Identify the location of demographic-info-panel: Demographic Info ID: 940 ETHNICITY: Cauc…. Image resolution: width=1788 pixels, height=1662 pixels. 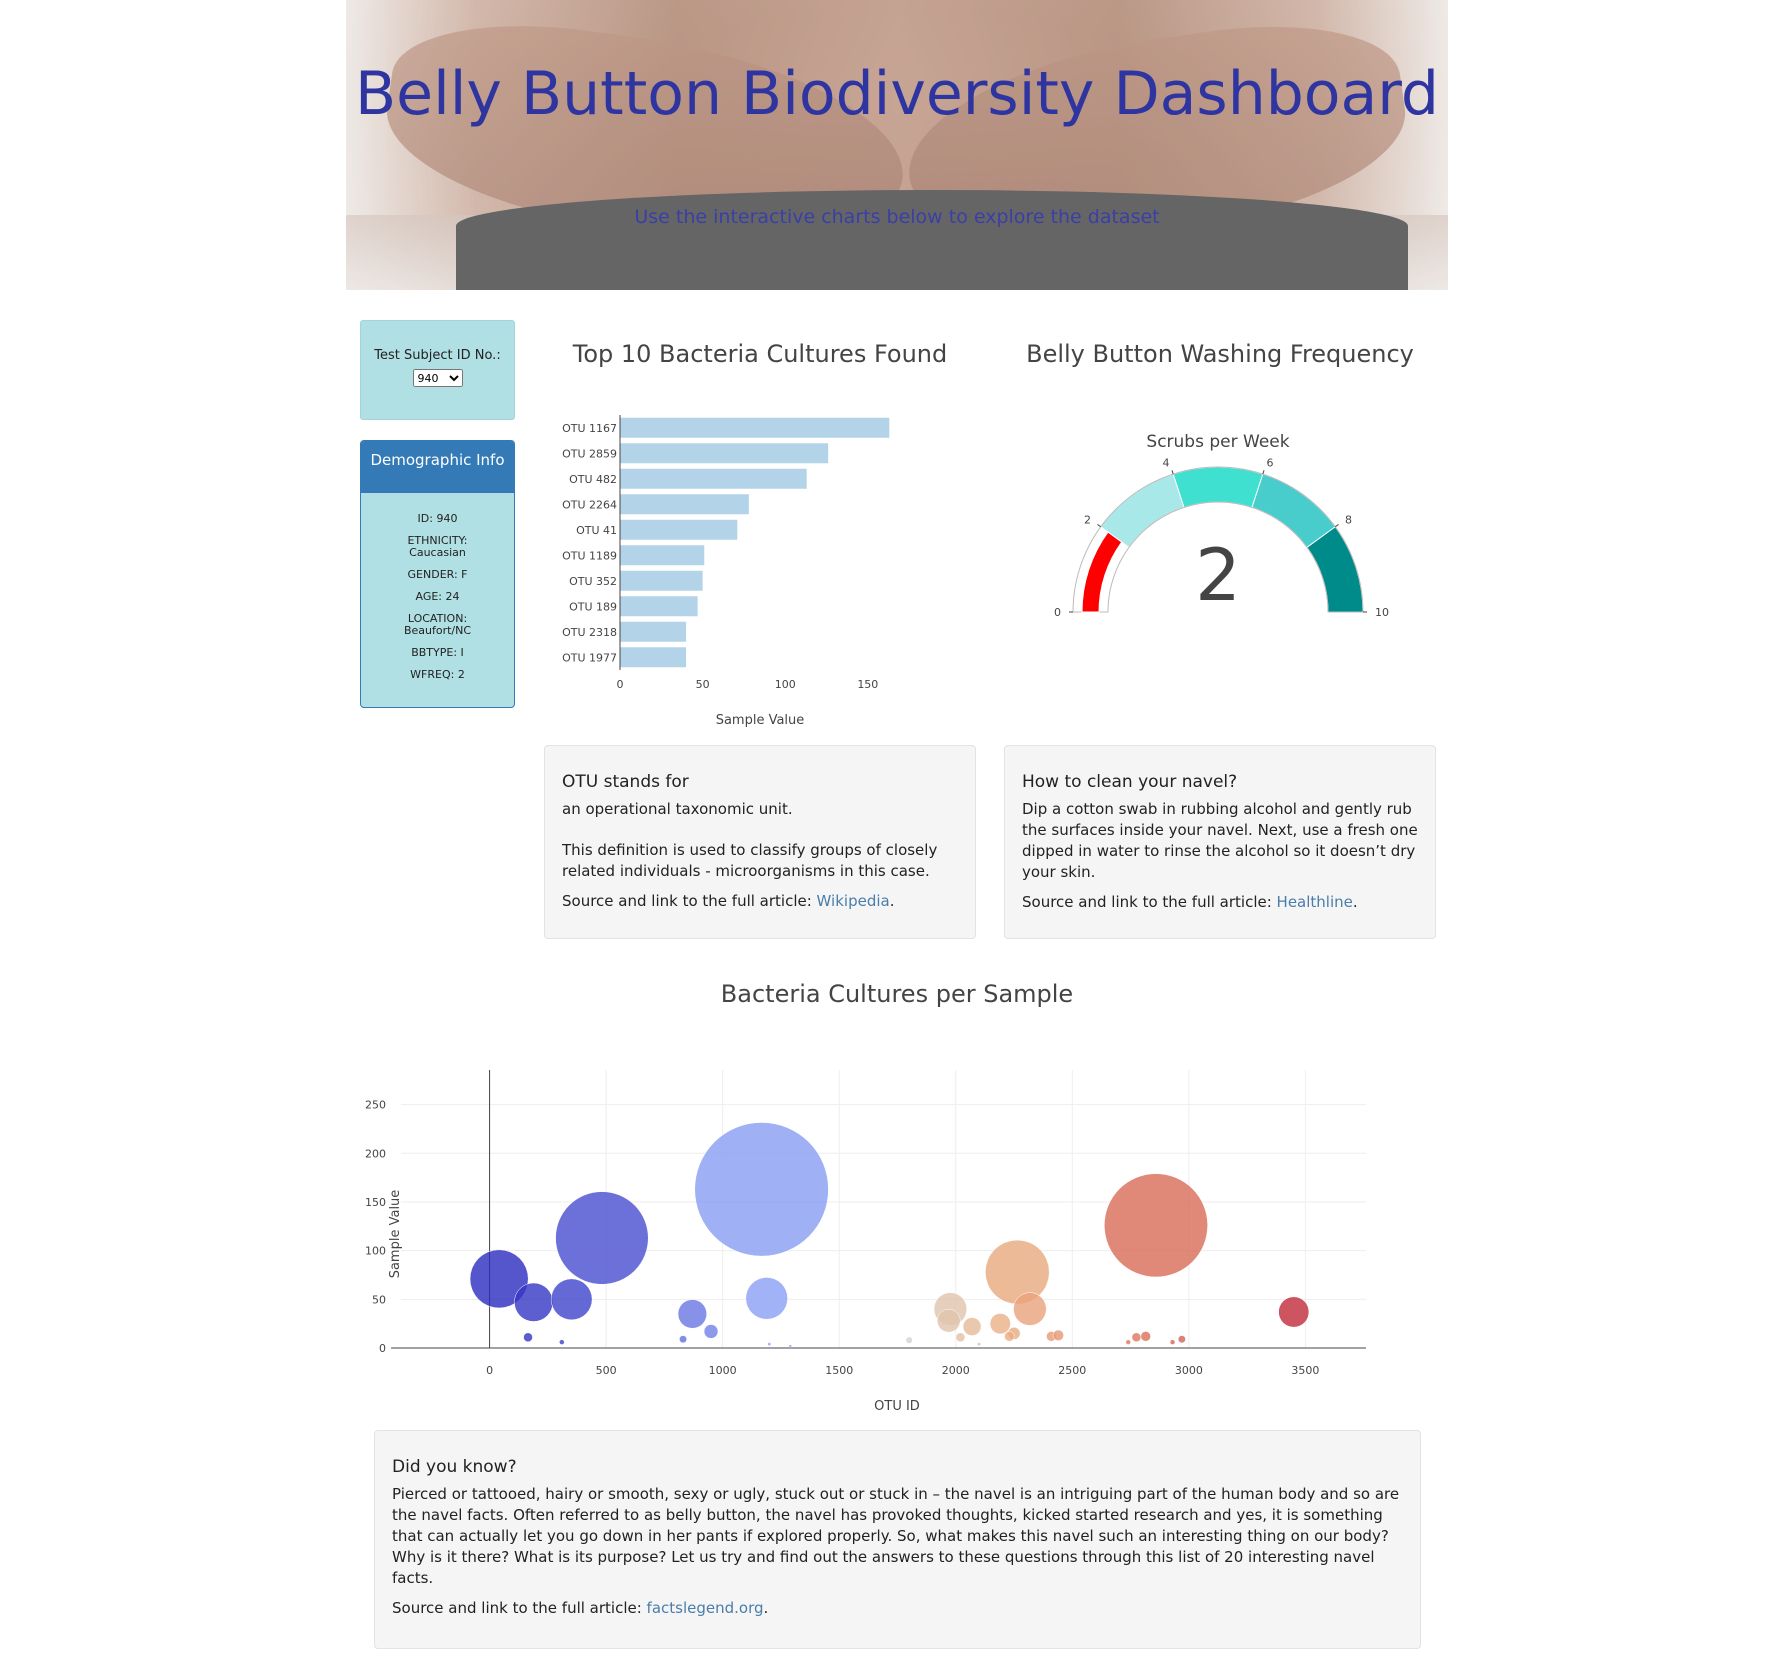
(437, 574).